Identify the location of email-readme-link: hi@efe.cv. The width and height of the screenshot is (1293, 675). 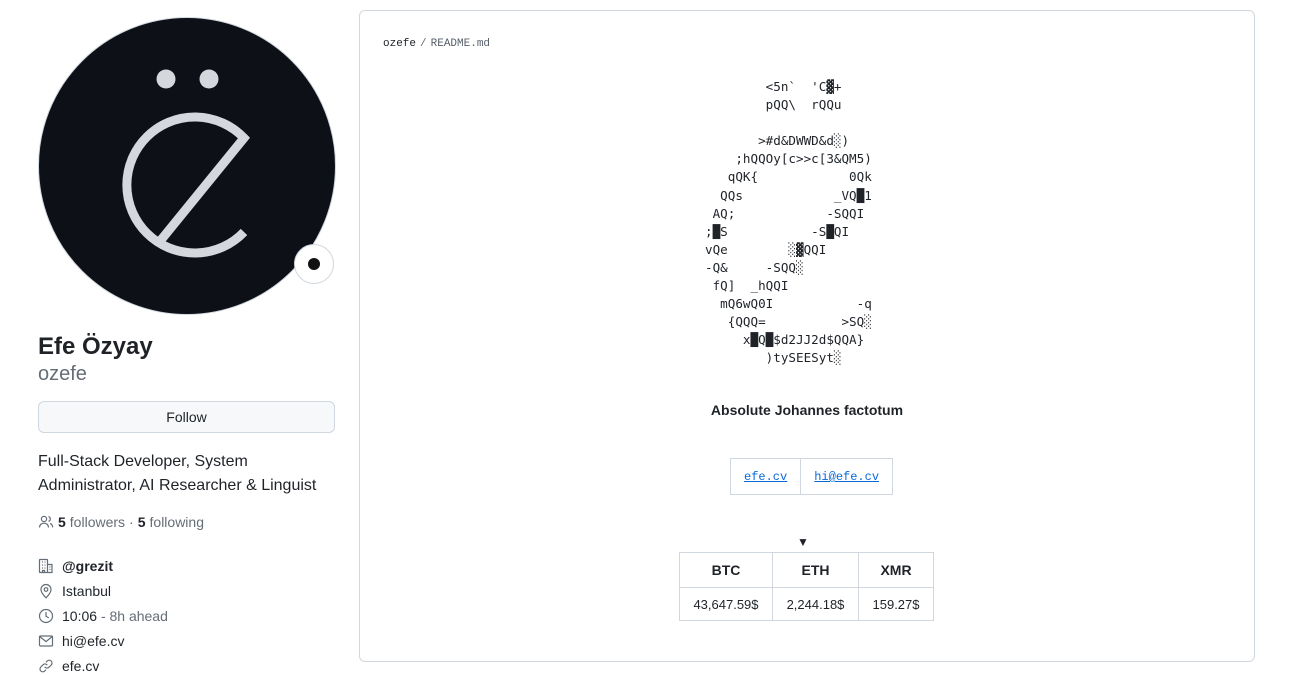
(846, 477).